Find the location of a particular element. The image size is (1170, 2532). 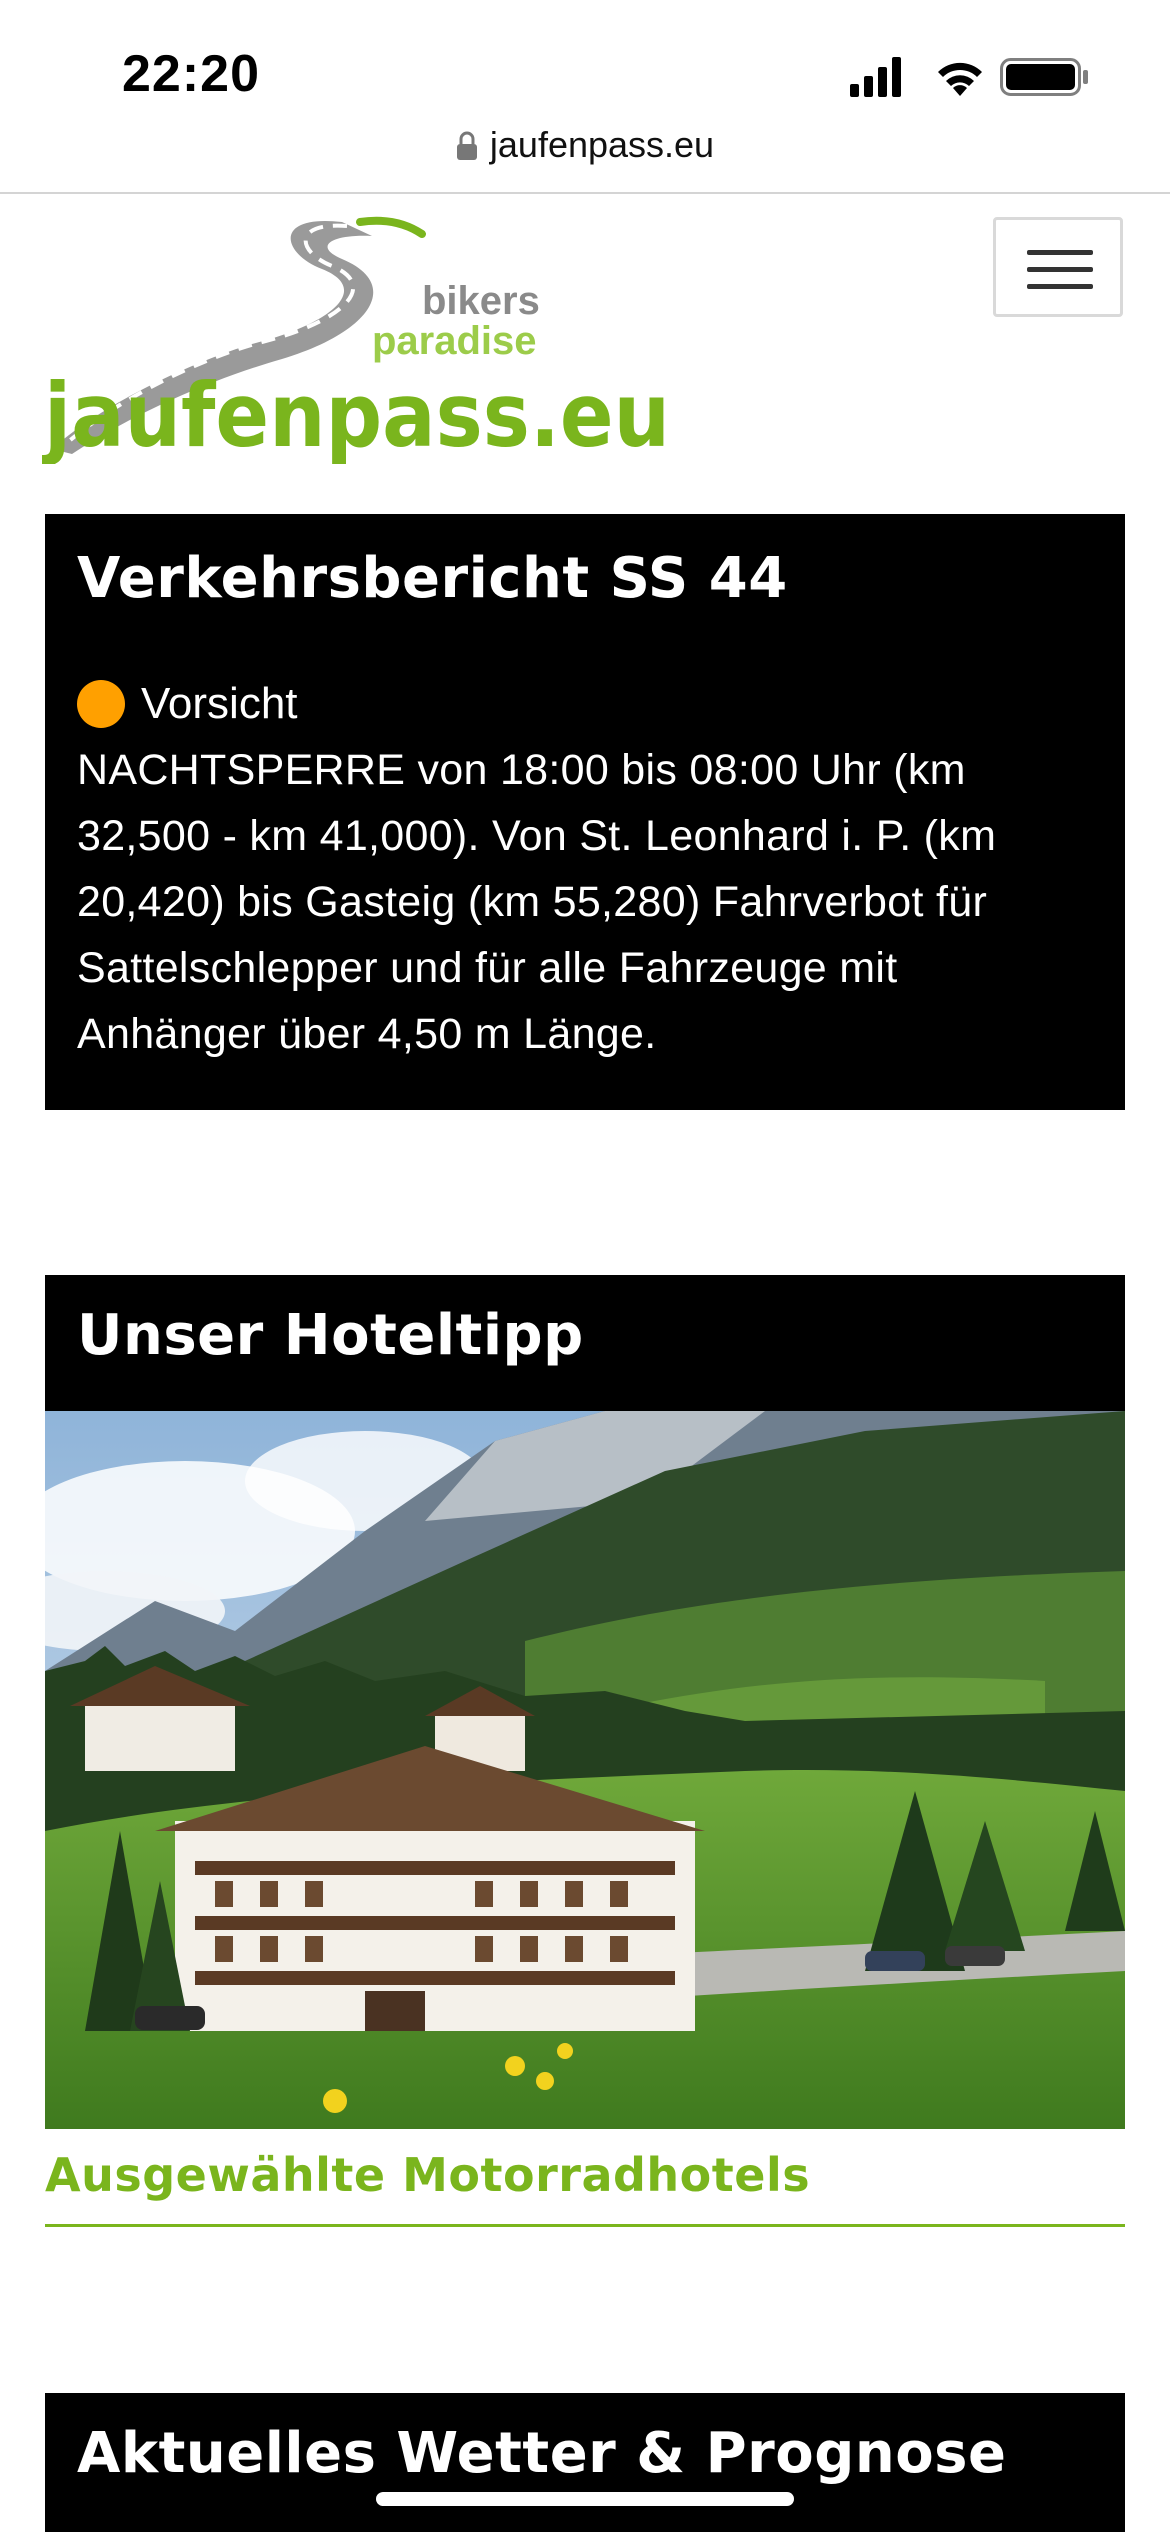

status-dot-icon is located at coordinates (101, 704).